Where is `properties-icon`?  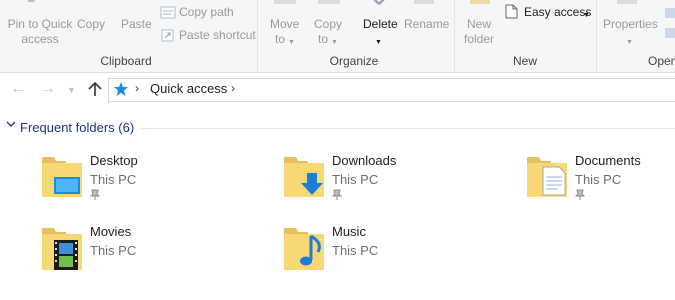 properties-icon is located at coordinates (627, 2).